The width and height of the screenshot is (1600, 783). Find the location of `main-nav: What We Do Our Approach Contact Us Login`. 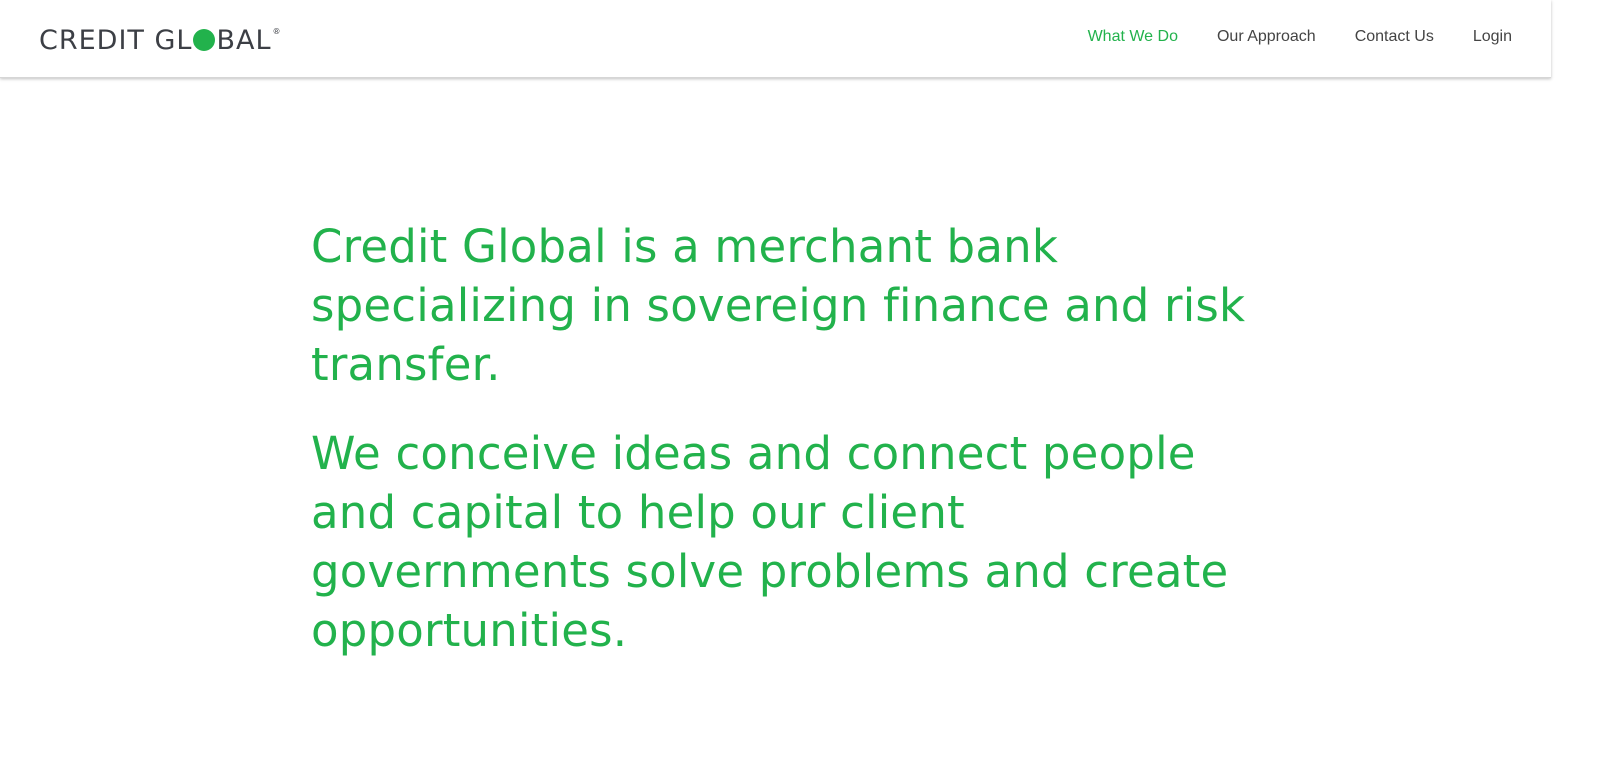

main-nav: What We Do Our Approach Contact Us Login is located at coordinates (1300, 37).